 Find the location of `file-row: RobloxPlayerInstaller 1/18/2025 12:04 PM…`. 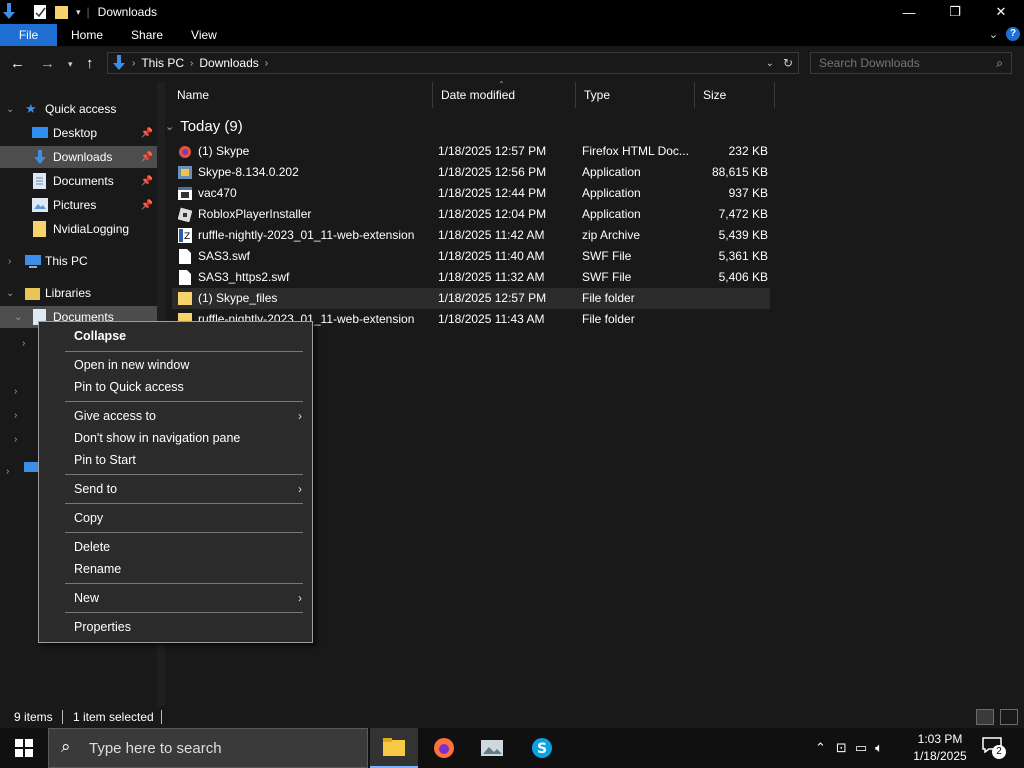

file-row: RobloxPlayerInstaller 1/18/2025 12:04 PM… is located at coordinates (471, 214).